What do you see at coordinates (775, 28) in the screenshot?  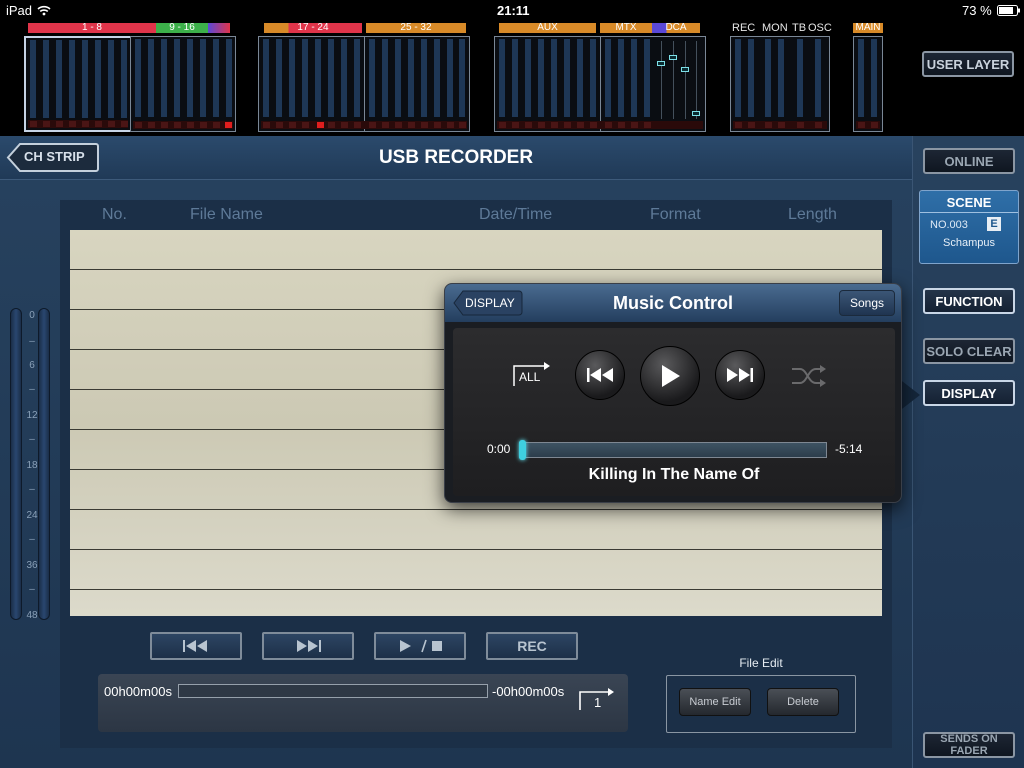 I see `label-mon: MON` at bounding box center [775, 28].